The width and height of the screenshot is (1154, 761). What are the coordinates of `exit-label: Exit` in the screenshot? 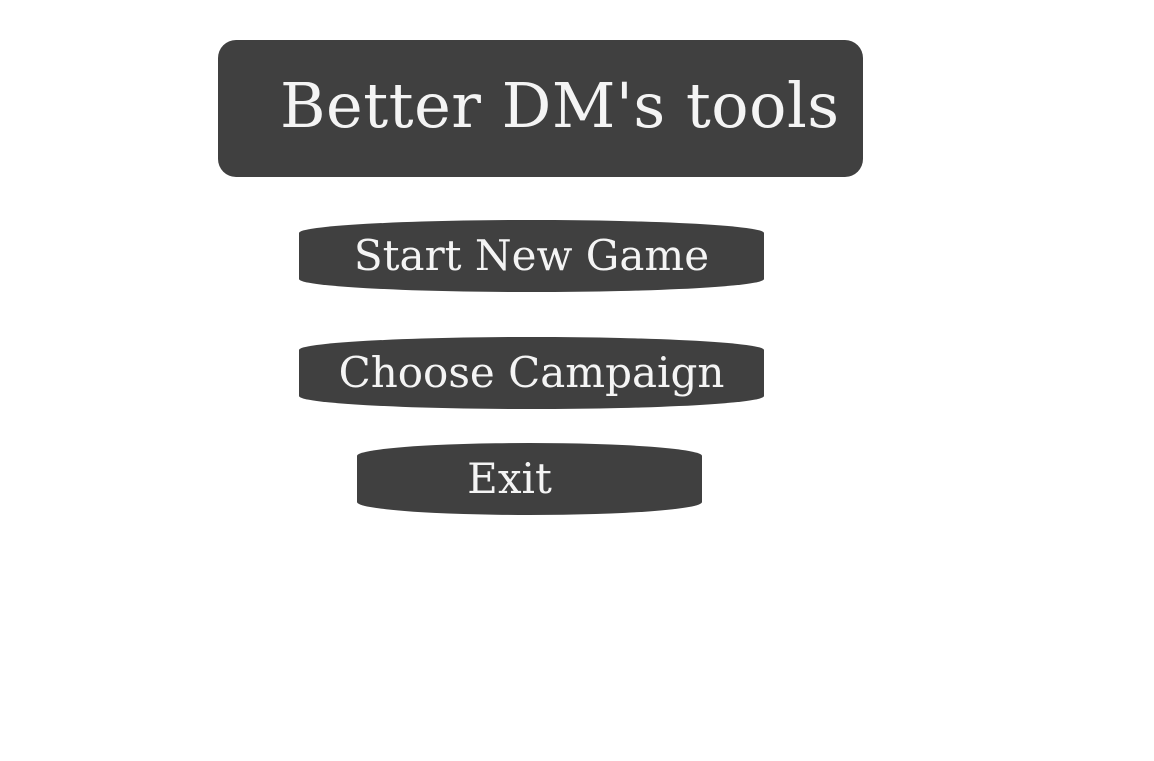 It's located at (509, 478).